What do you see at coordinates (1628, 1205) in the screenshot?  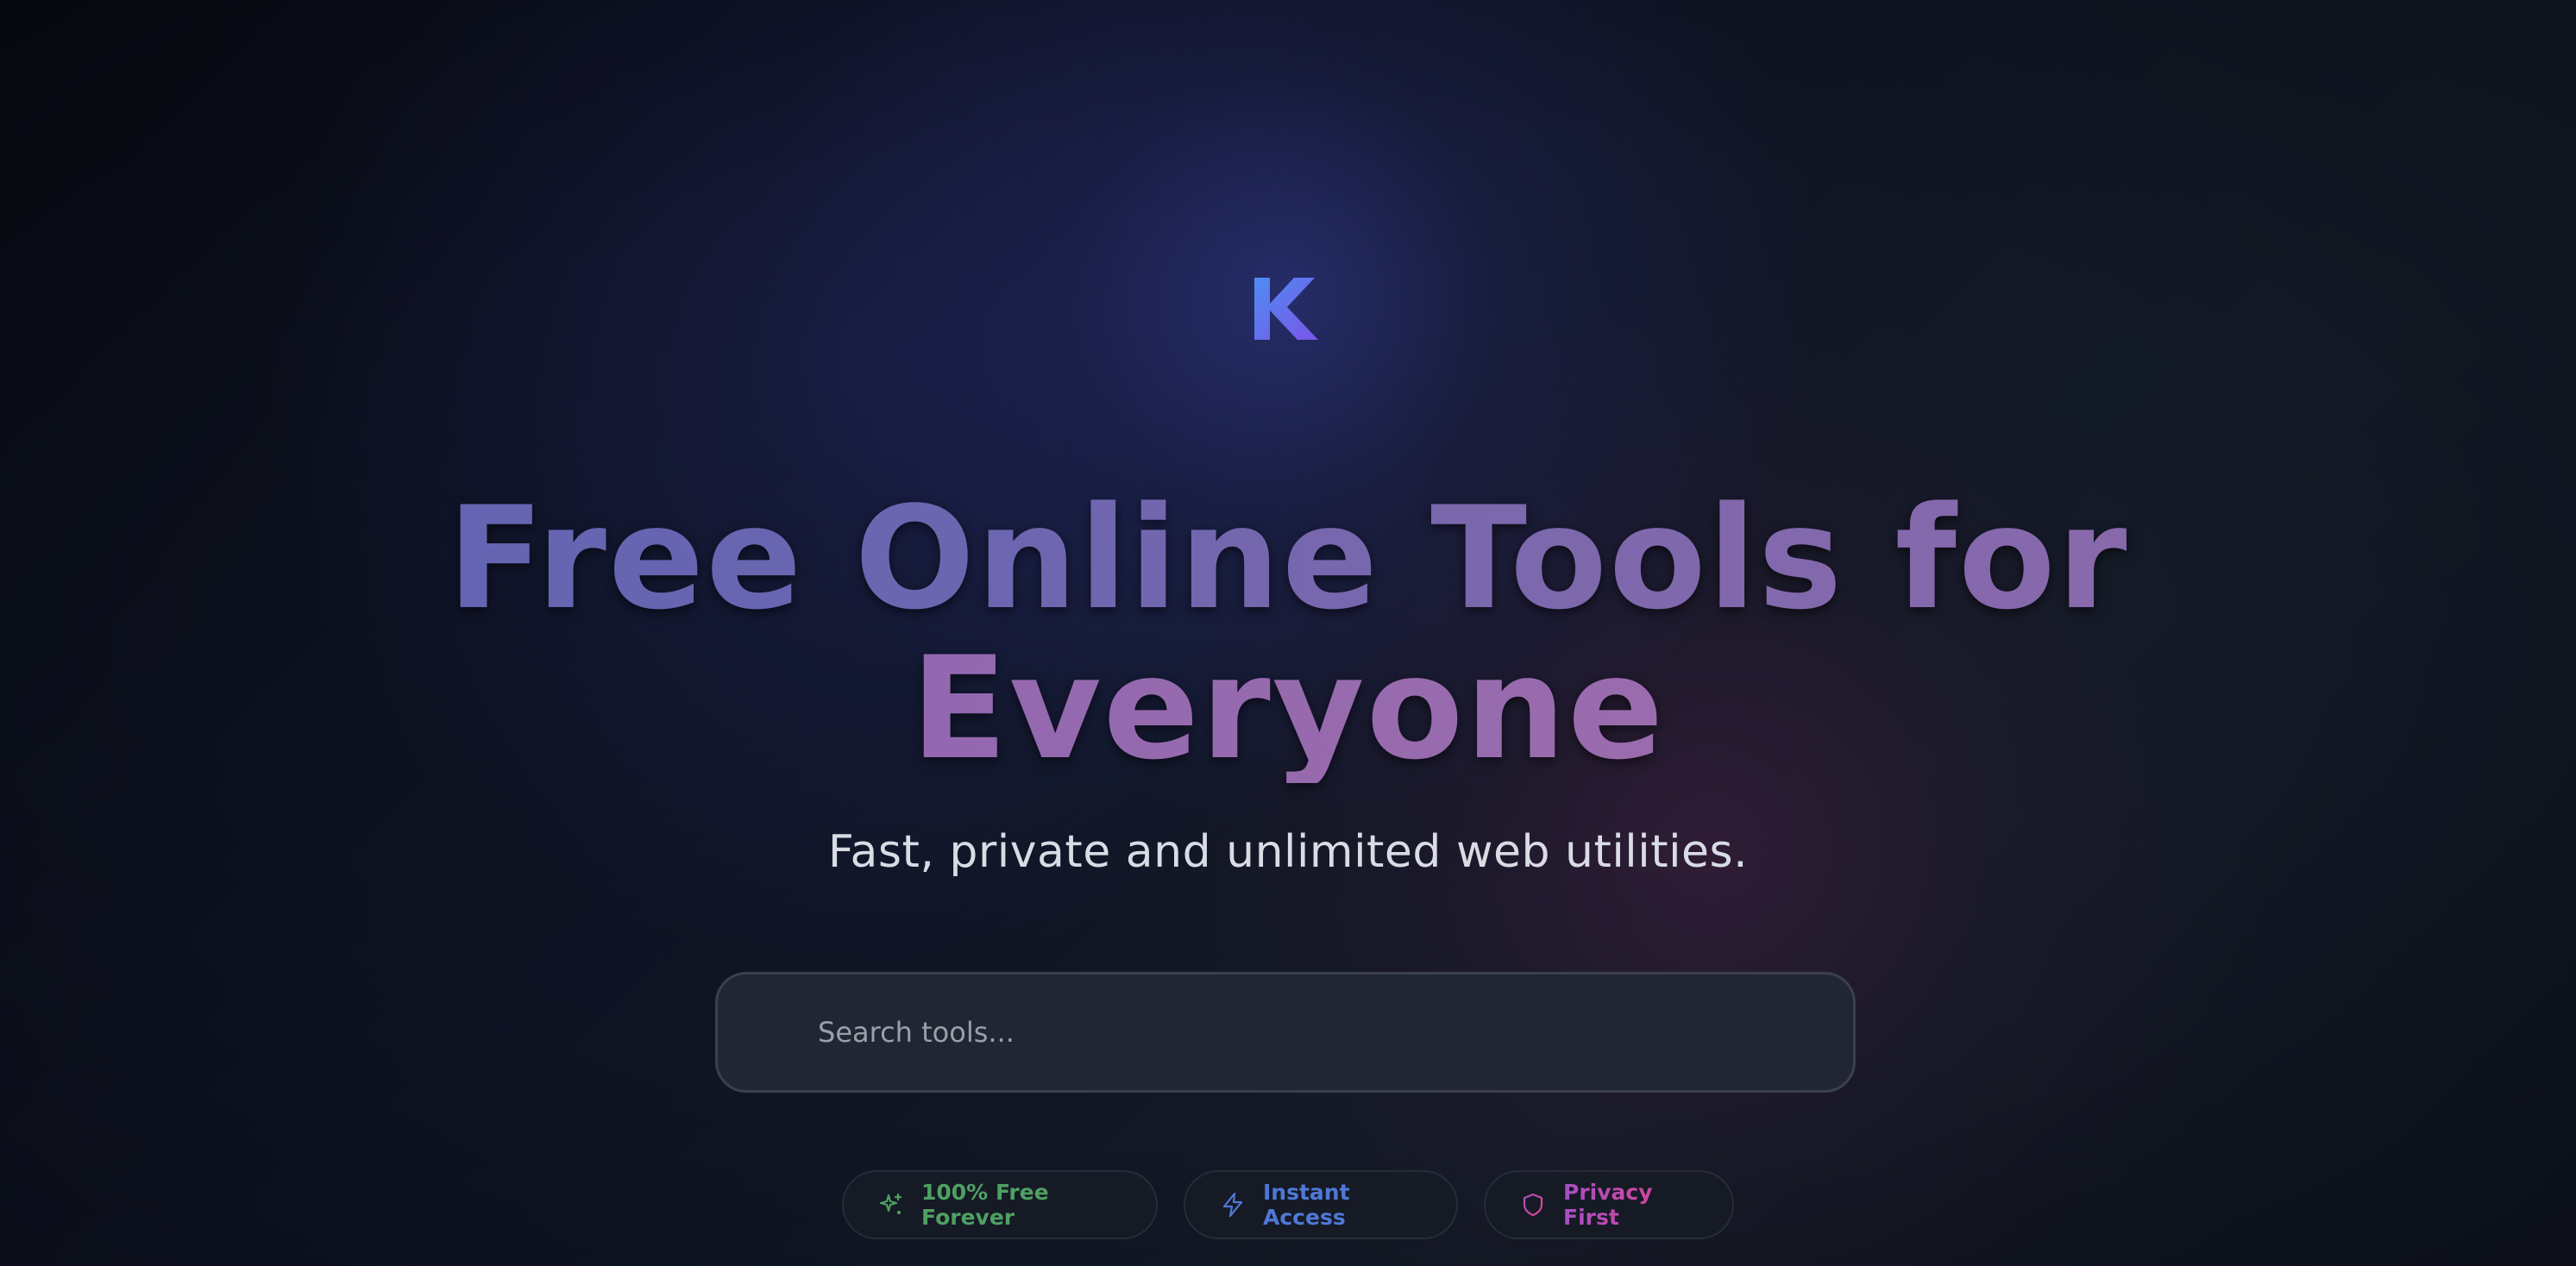 I see `badge-privacy-first-label: Privacy First` at bounding box center [1628, 1205].